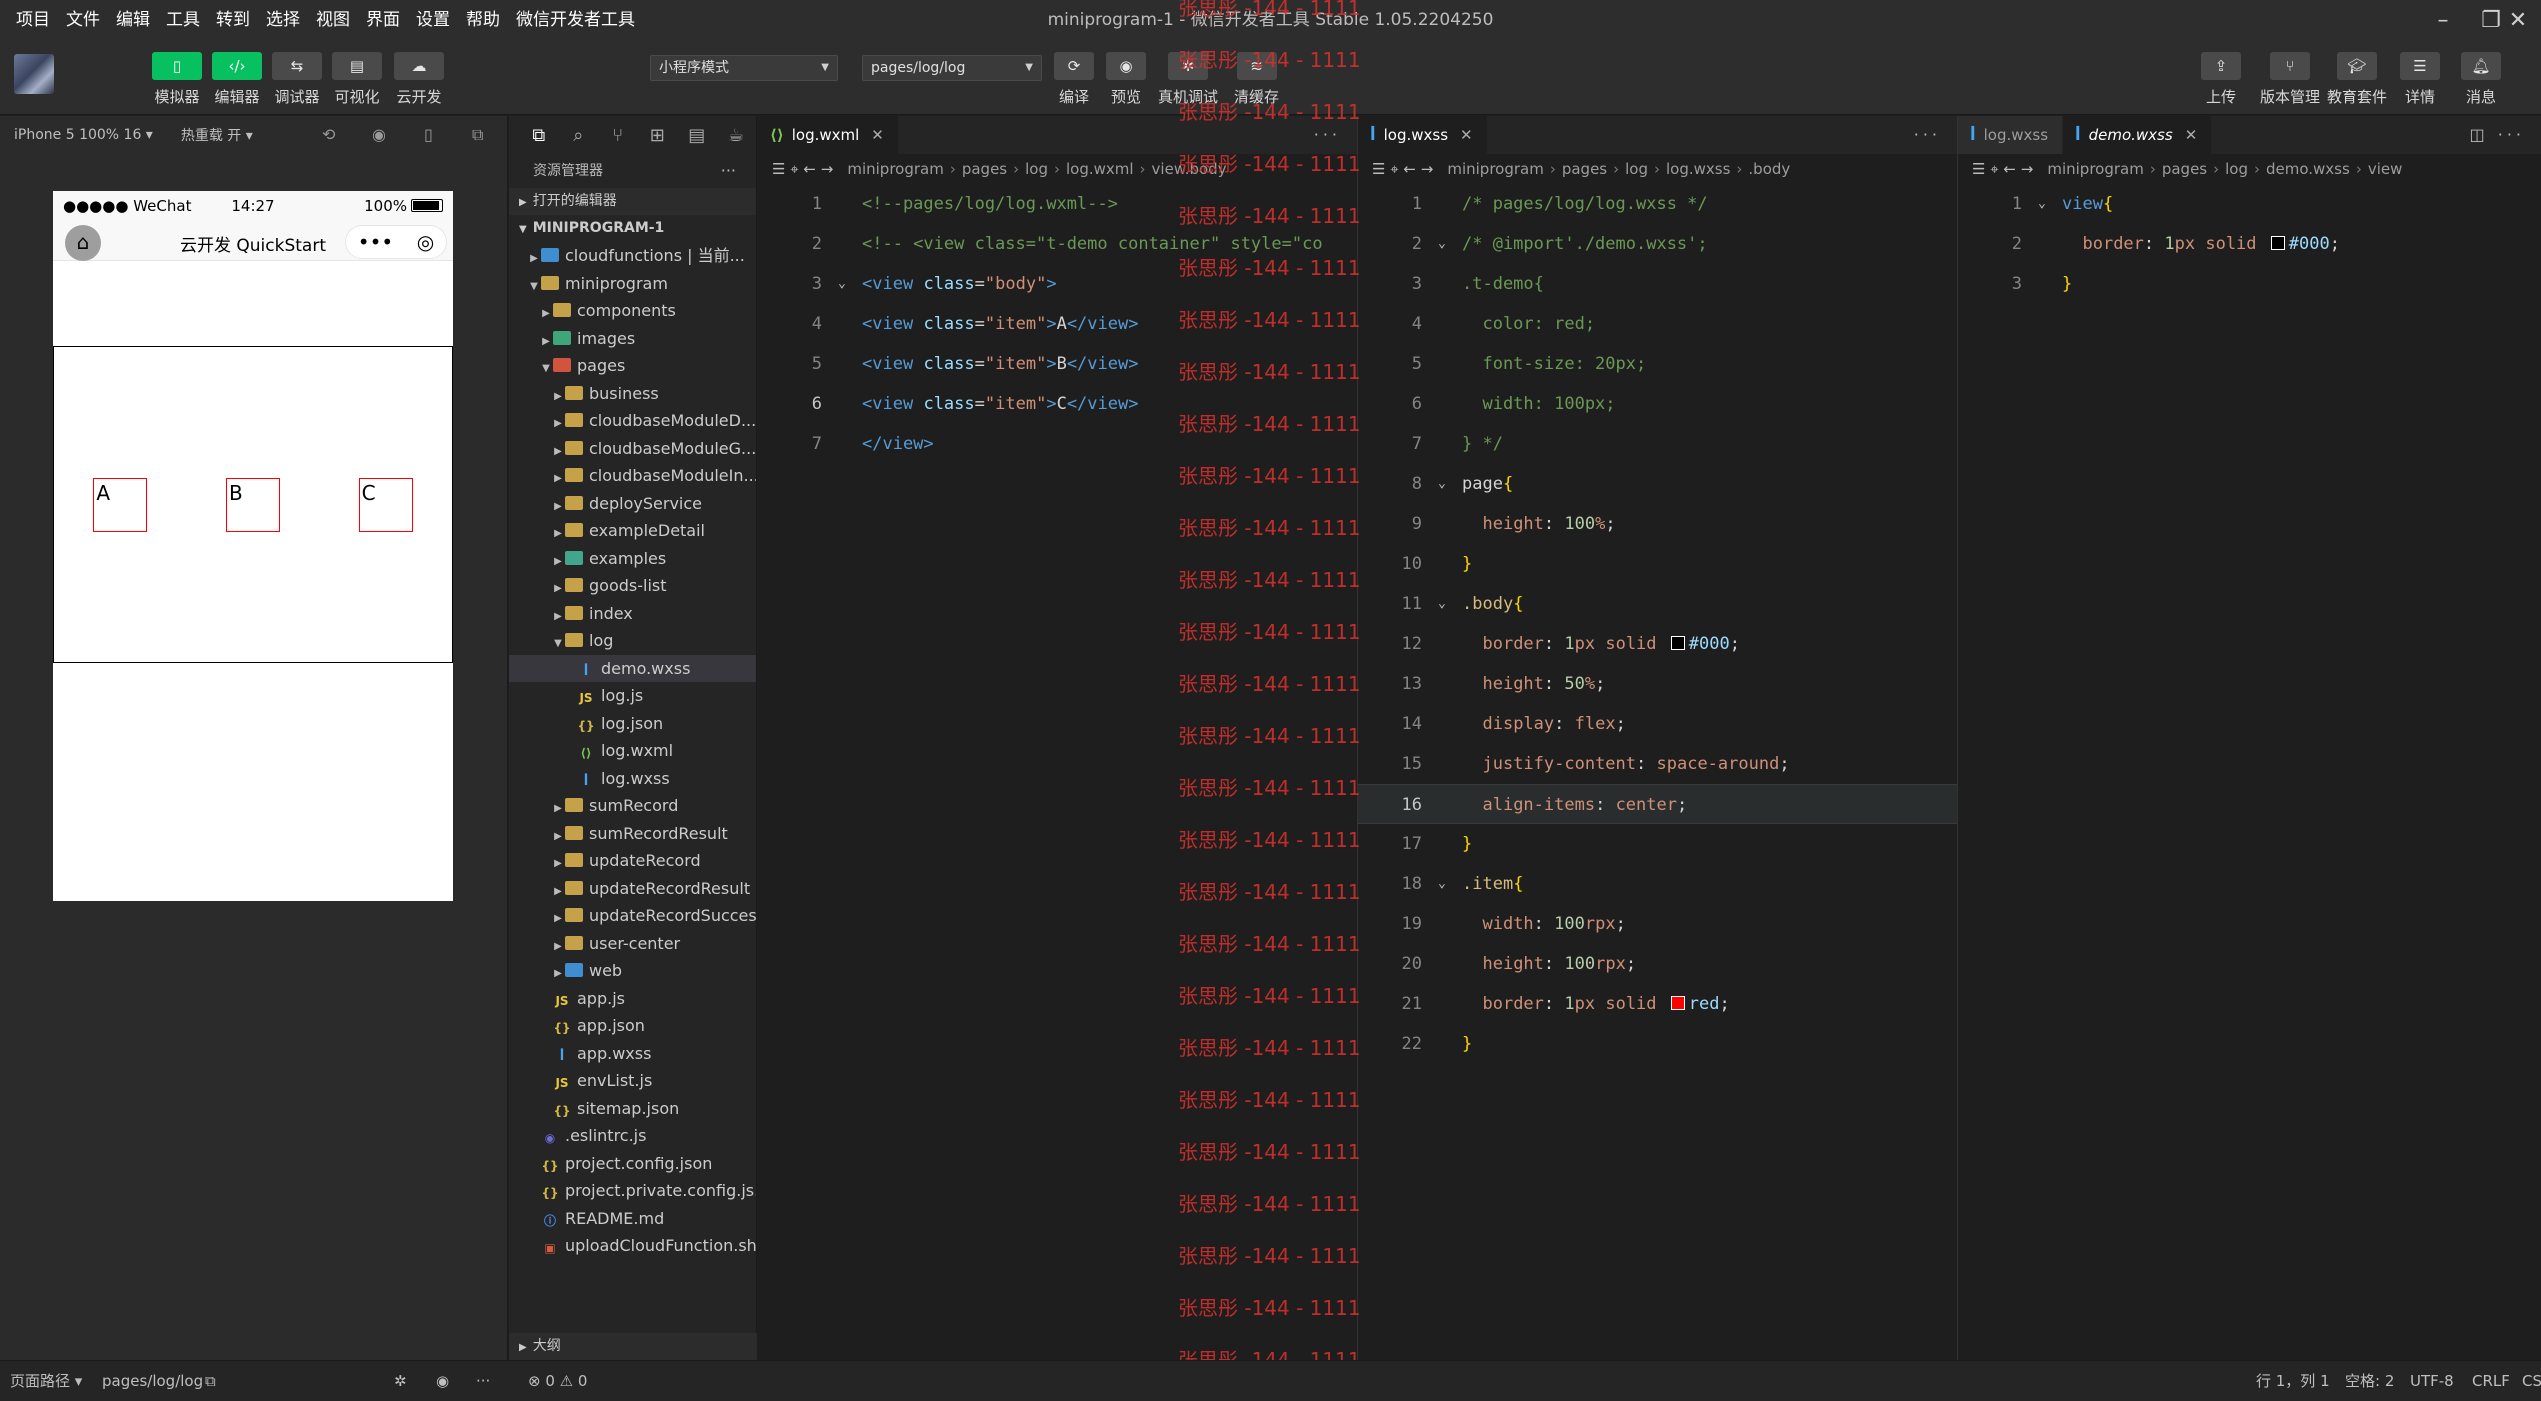  I want to click on tree-item: ▶ business, so click(632, 394).